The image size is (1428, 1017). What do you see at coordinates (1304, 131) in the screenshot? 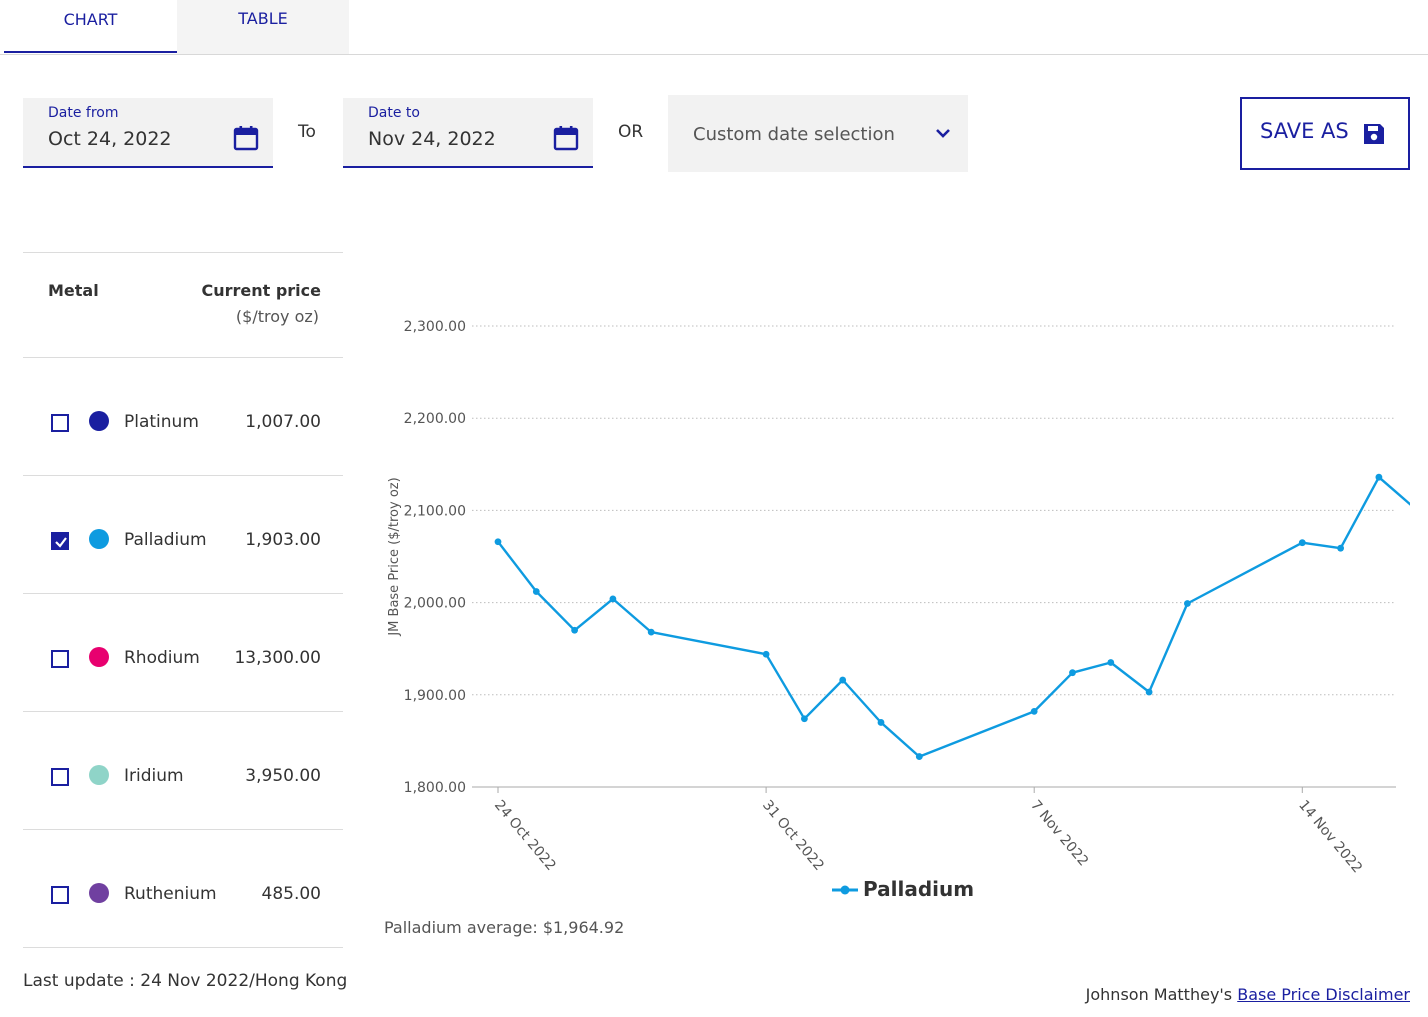
I see `save-as-label: SAVE AS` at bounding box center [1304, 131].